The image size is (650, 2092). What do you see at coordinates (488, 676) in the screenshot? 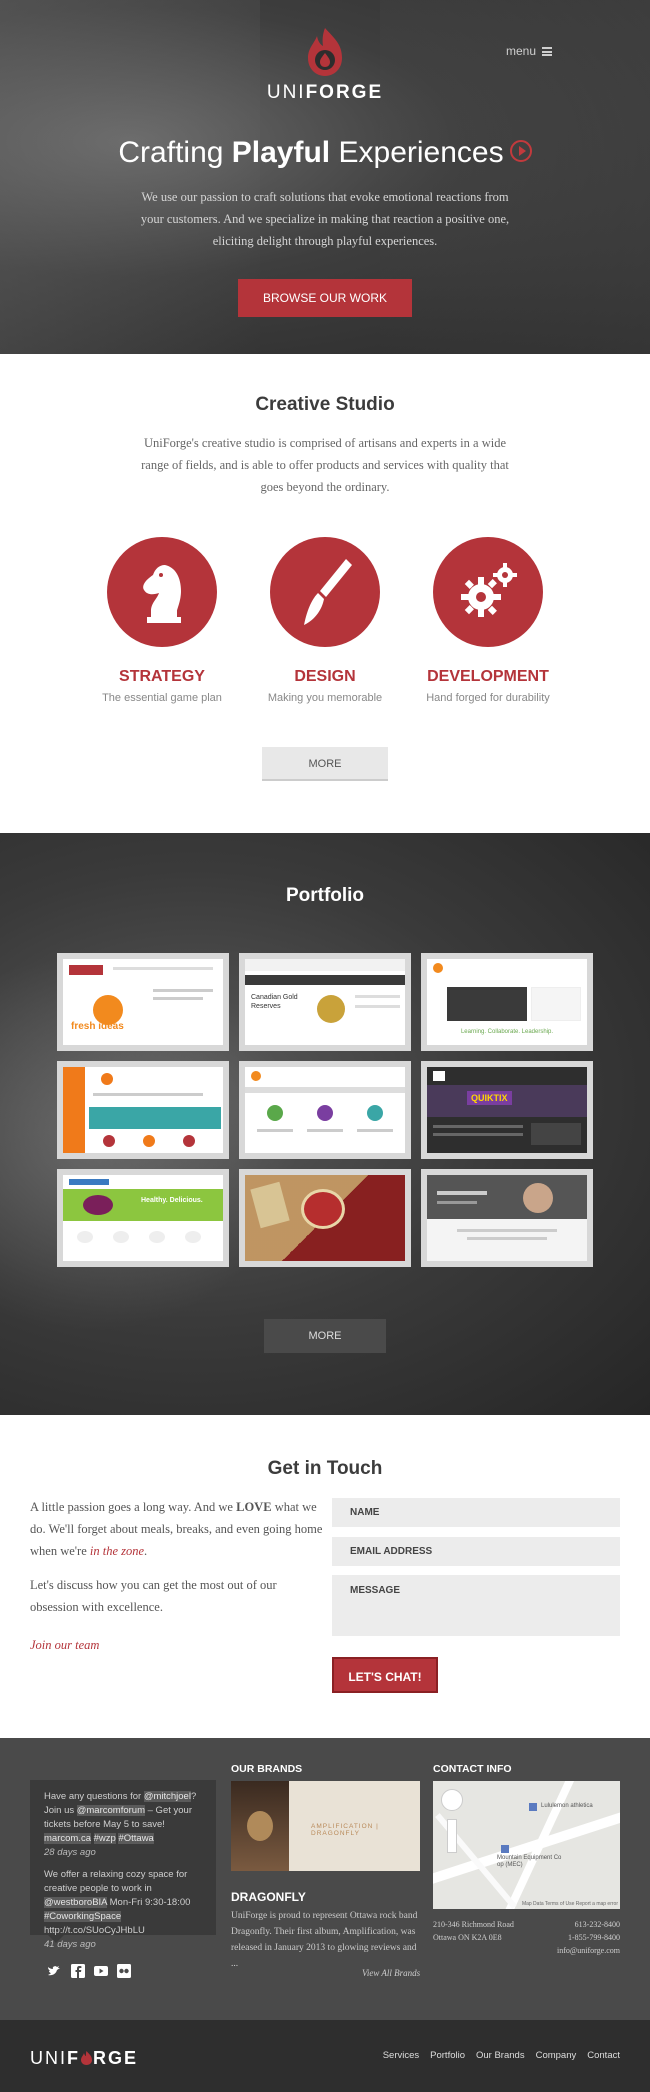
I see `service-name: DEVELOPMENT` at bounding box center [488, 676].